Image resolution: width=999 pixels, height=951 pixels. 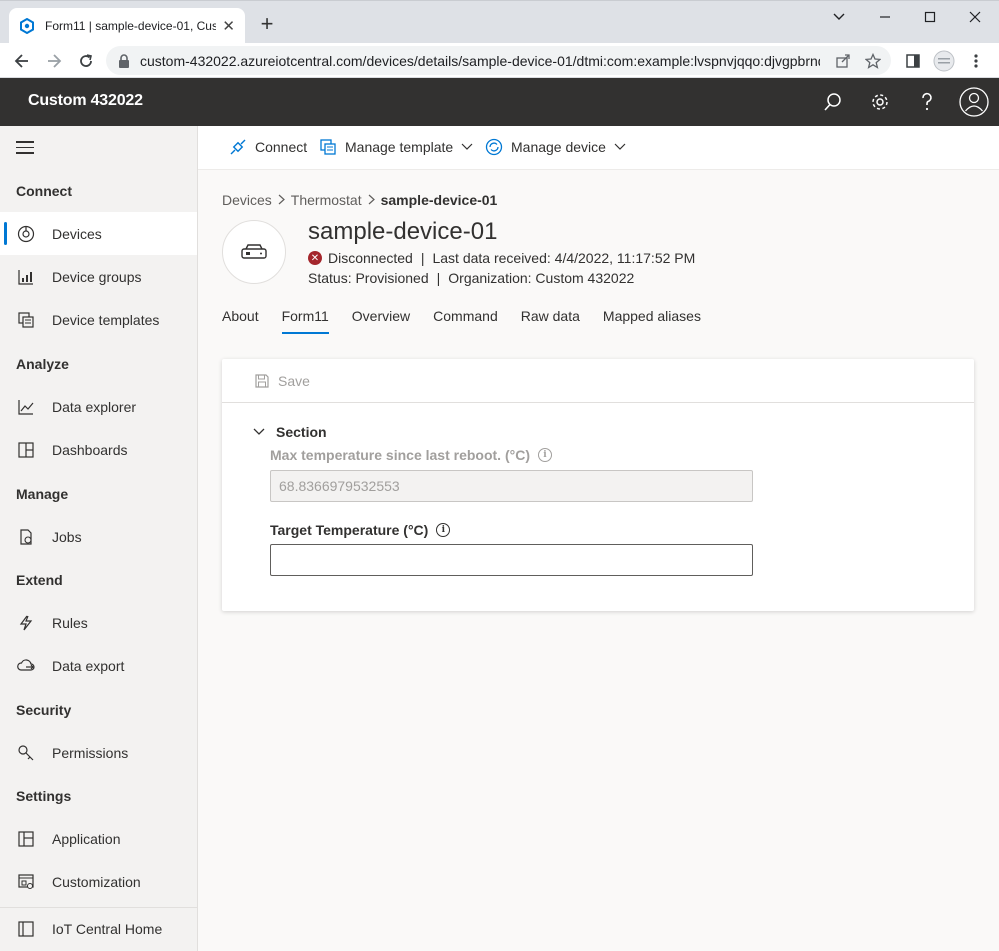 I want to click on tab-raw-data: Raw data, so click(x=550, y=321).